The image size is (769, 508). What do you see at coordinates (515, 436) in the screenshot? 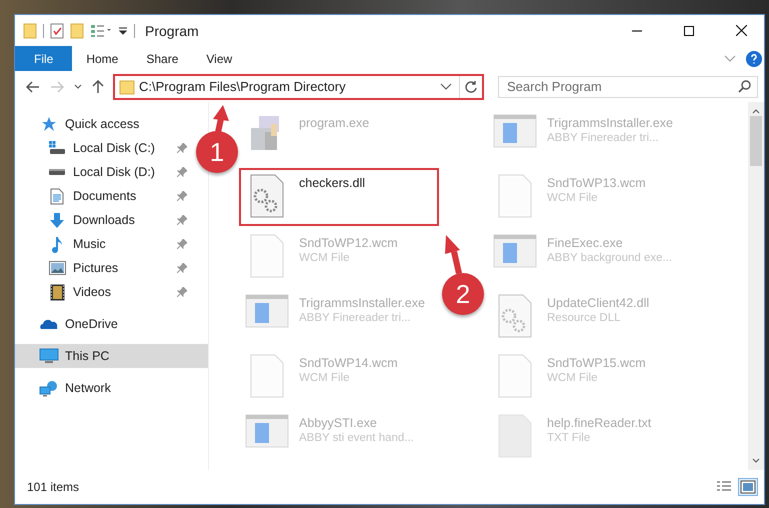
I see `text-file-icon` at bounding box center [515, 436].